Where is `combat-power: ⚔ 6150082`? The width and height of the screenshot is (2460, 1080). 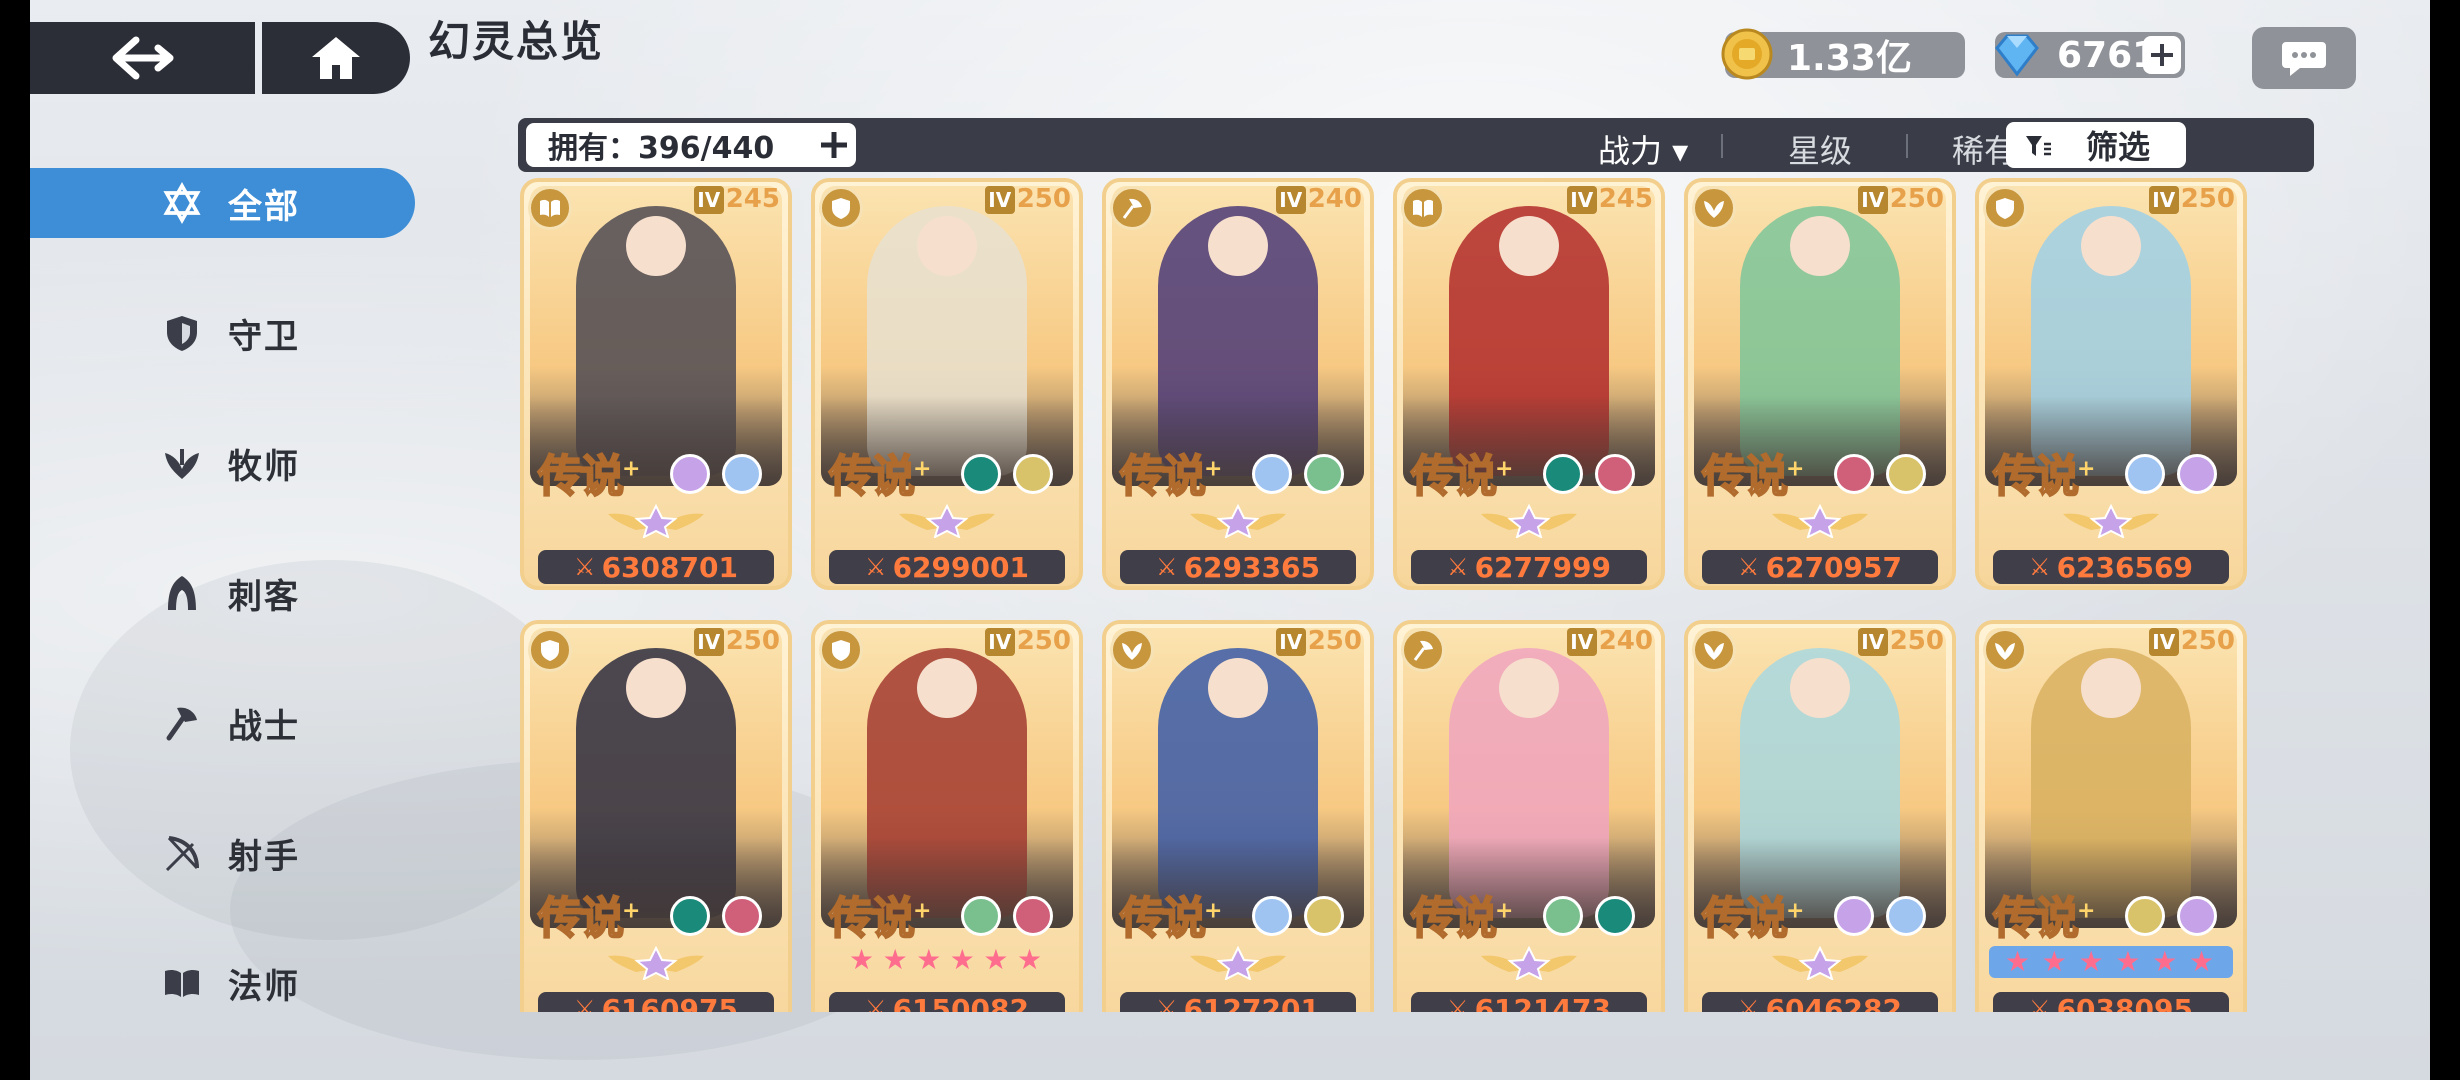 combat-power: ⚔ 6150082 is located at coordinates (947, 1002).